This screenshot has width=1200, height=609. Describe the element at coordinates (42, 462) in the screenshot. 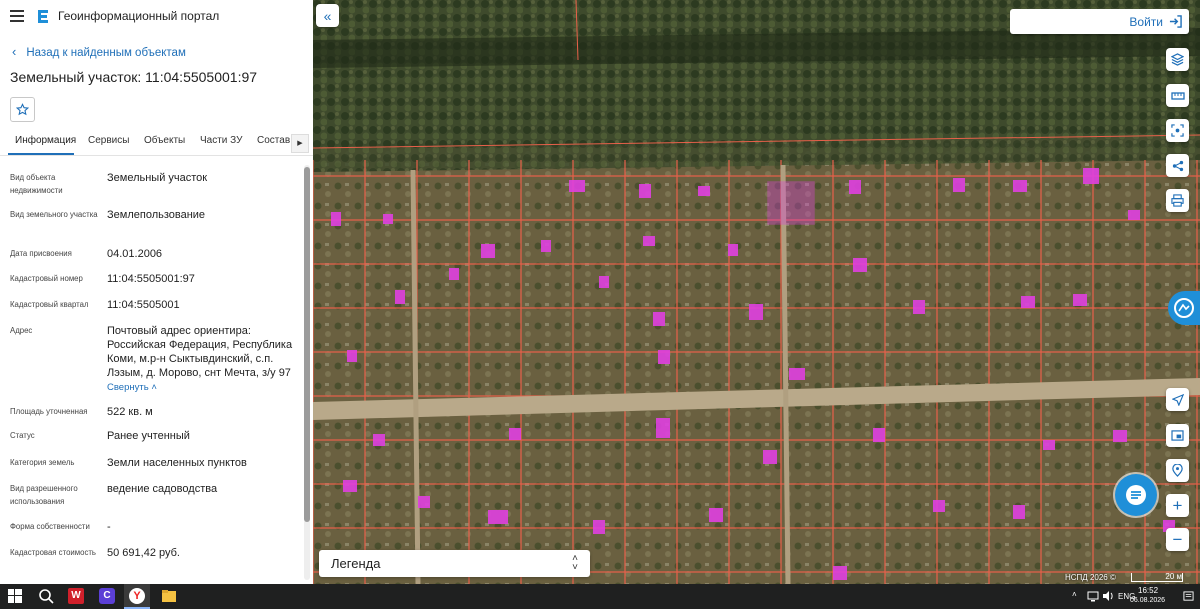

I see `property-key: Категория земель` at that location.